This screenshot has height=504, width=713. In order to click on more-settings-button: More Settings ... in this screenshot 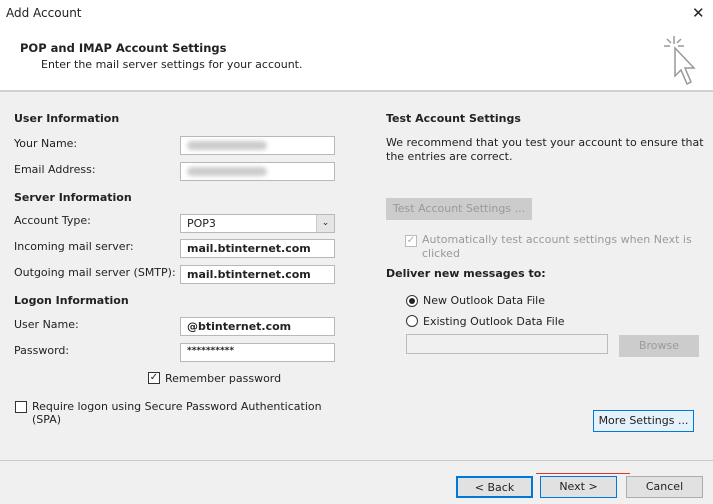, I will do `click(643, 421)`.